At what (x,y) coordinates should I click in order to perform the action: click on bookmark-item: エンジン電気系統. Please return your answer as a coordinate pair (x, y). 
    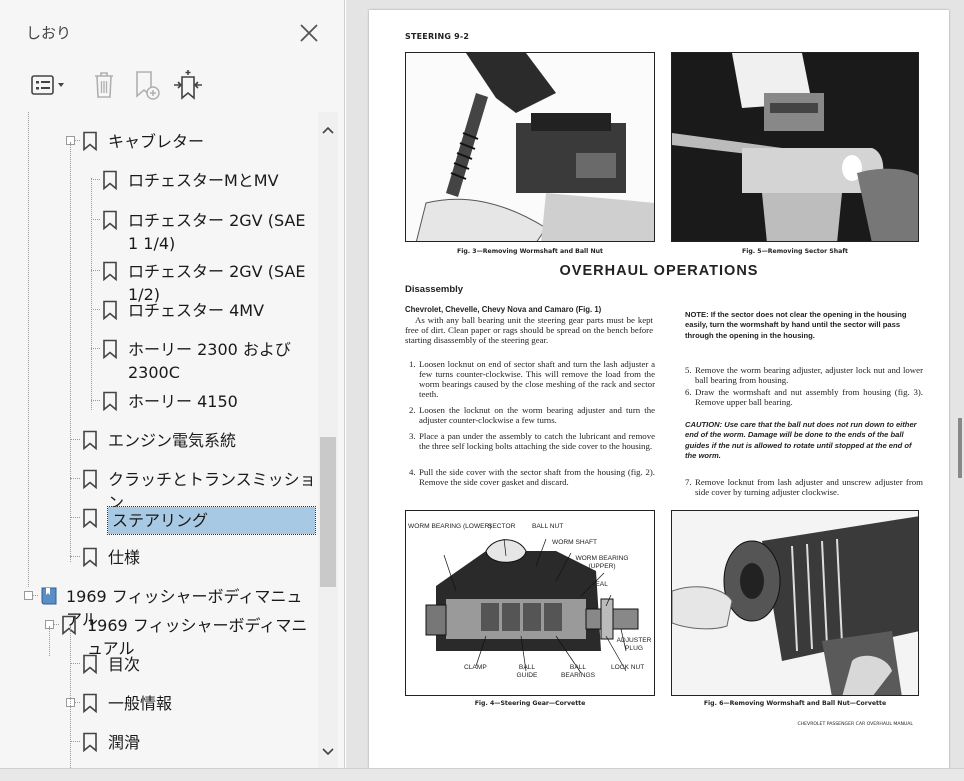
    Looking at the image, I should click on (159, 440).